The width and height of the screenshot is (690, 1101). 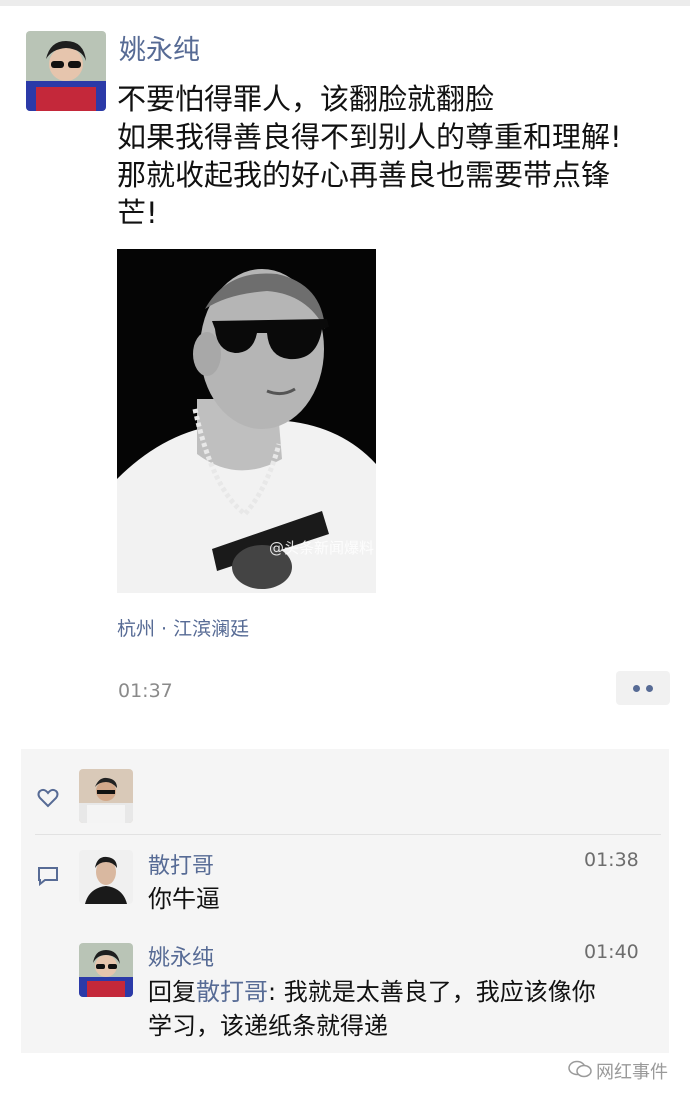 What do you see at coordinates (306, 99) in the screenshot?
I see `post-text-line: 不要怕得罪人，该翻脸就翻脸` at bounding box center [306, 99].